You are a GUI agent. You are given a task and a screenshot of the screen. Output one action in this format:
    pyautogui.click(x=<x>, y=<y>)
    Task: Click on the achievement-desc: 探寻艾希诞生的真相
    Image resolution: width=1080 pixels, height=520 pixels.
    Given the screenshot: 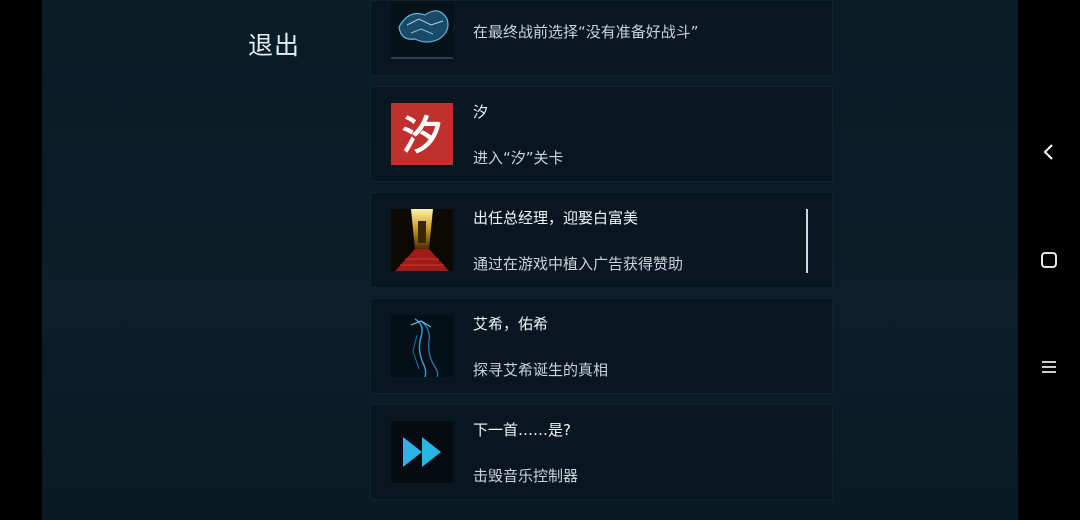 What is the action you would take?
    pyautogui.click(x=541, y=370)
    